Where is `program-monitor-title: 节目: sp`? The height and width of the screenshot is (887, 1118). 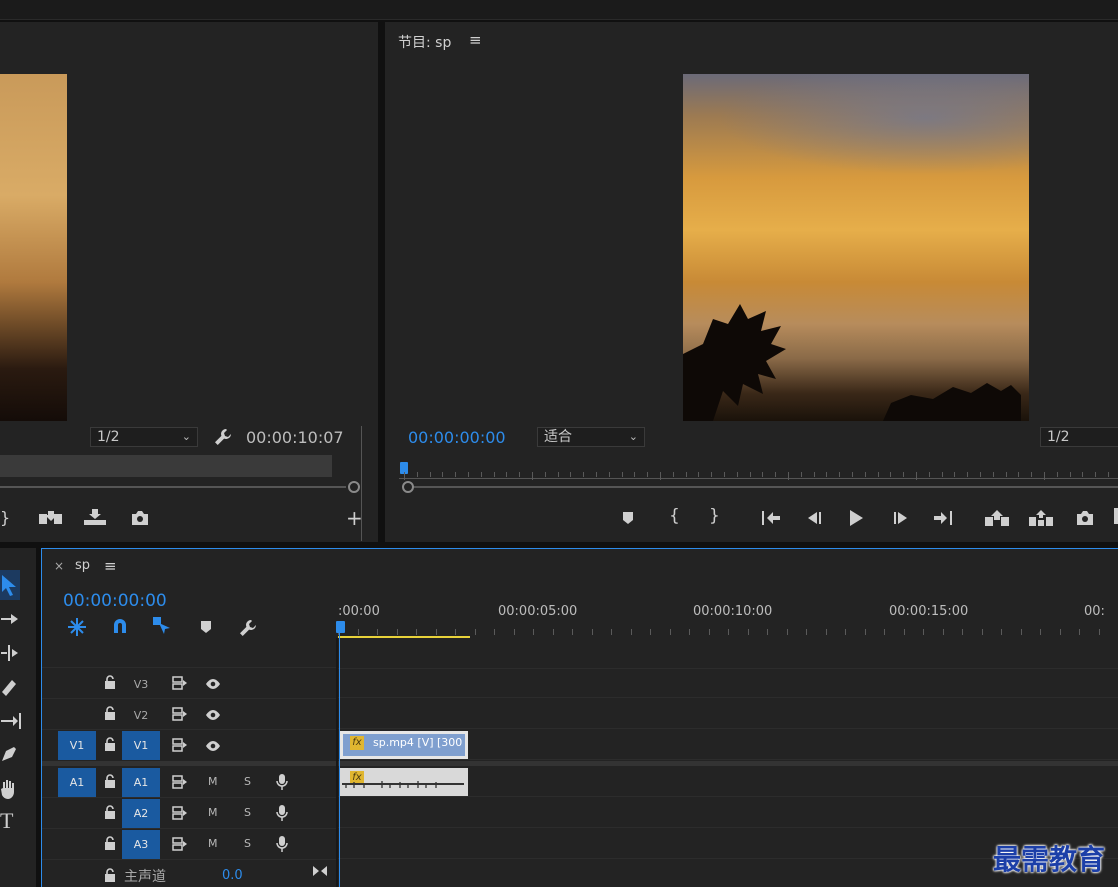 program-monitor-title: 节目: sp is located at coordinates (424, 42).